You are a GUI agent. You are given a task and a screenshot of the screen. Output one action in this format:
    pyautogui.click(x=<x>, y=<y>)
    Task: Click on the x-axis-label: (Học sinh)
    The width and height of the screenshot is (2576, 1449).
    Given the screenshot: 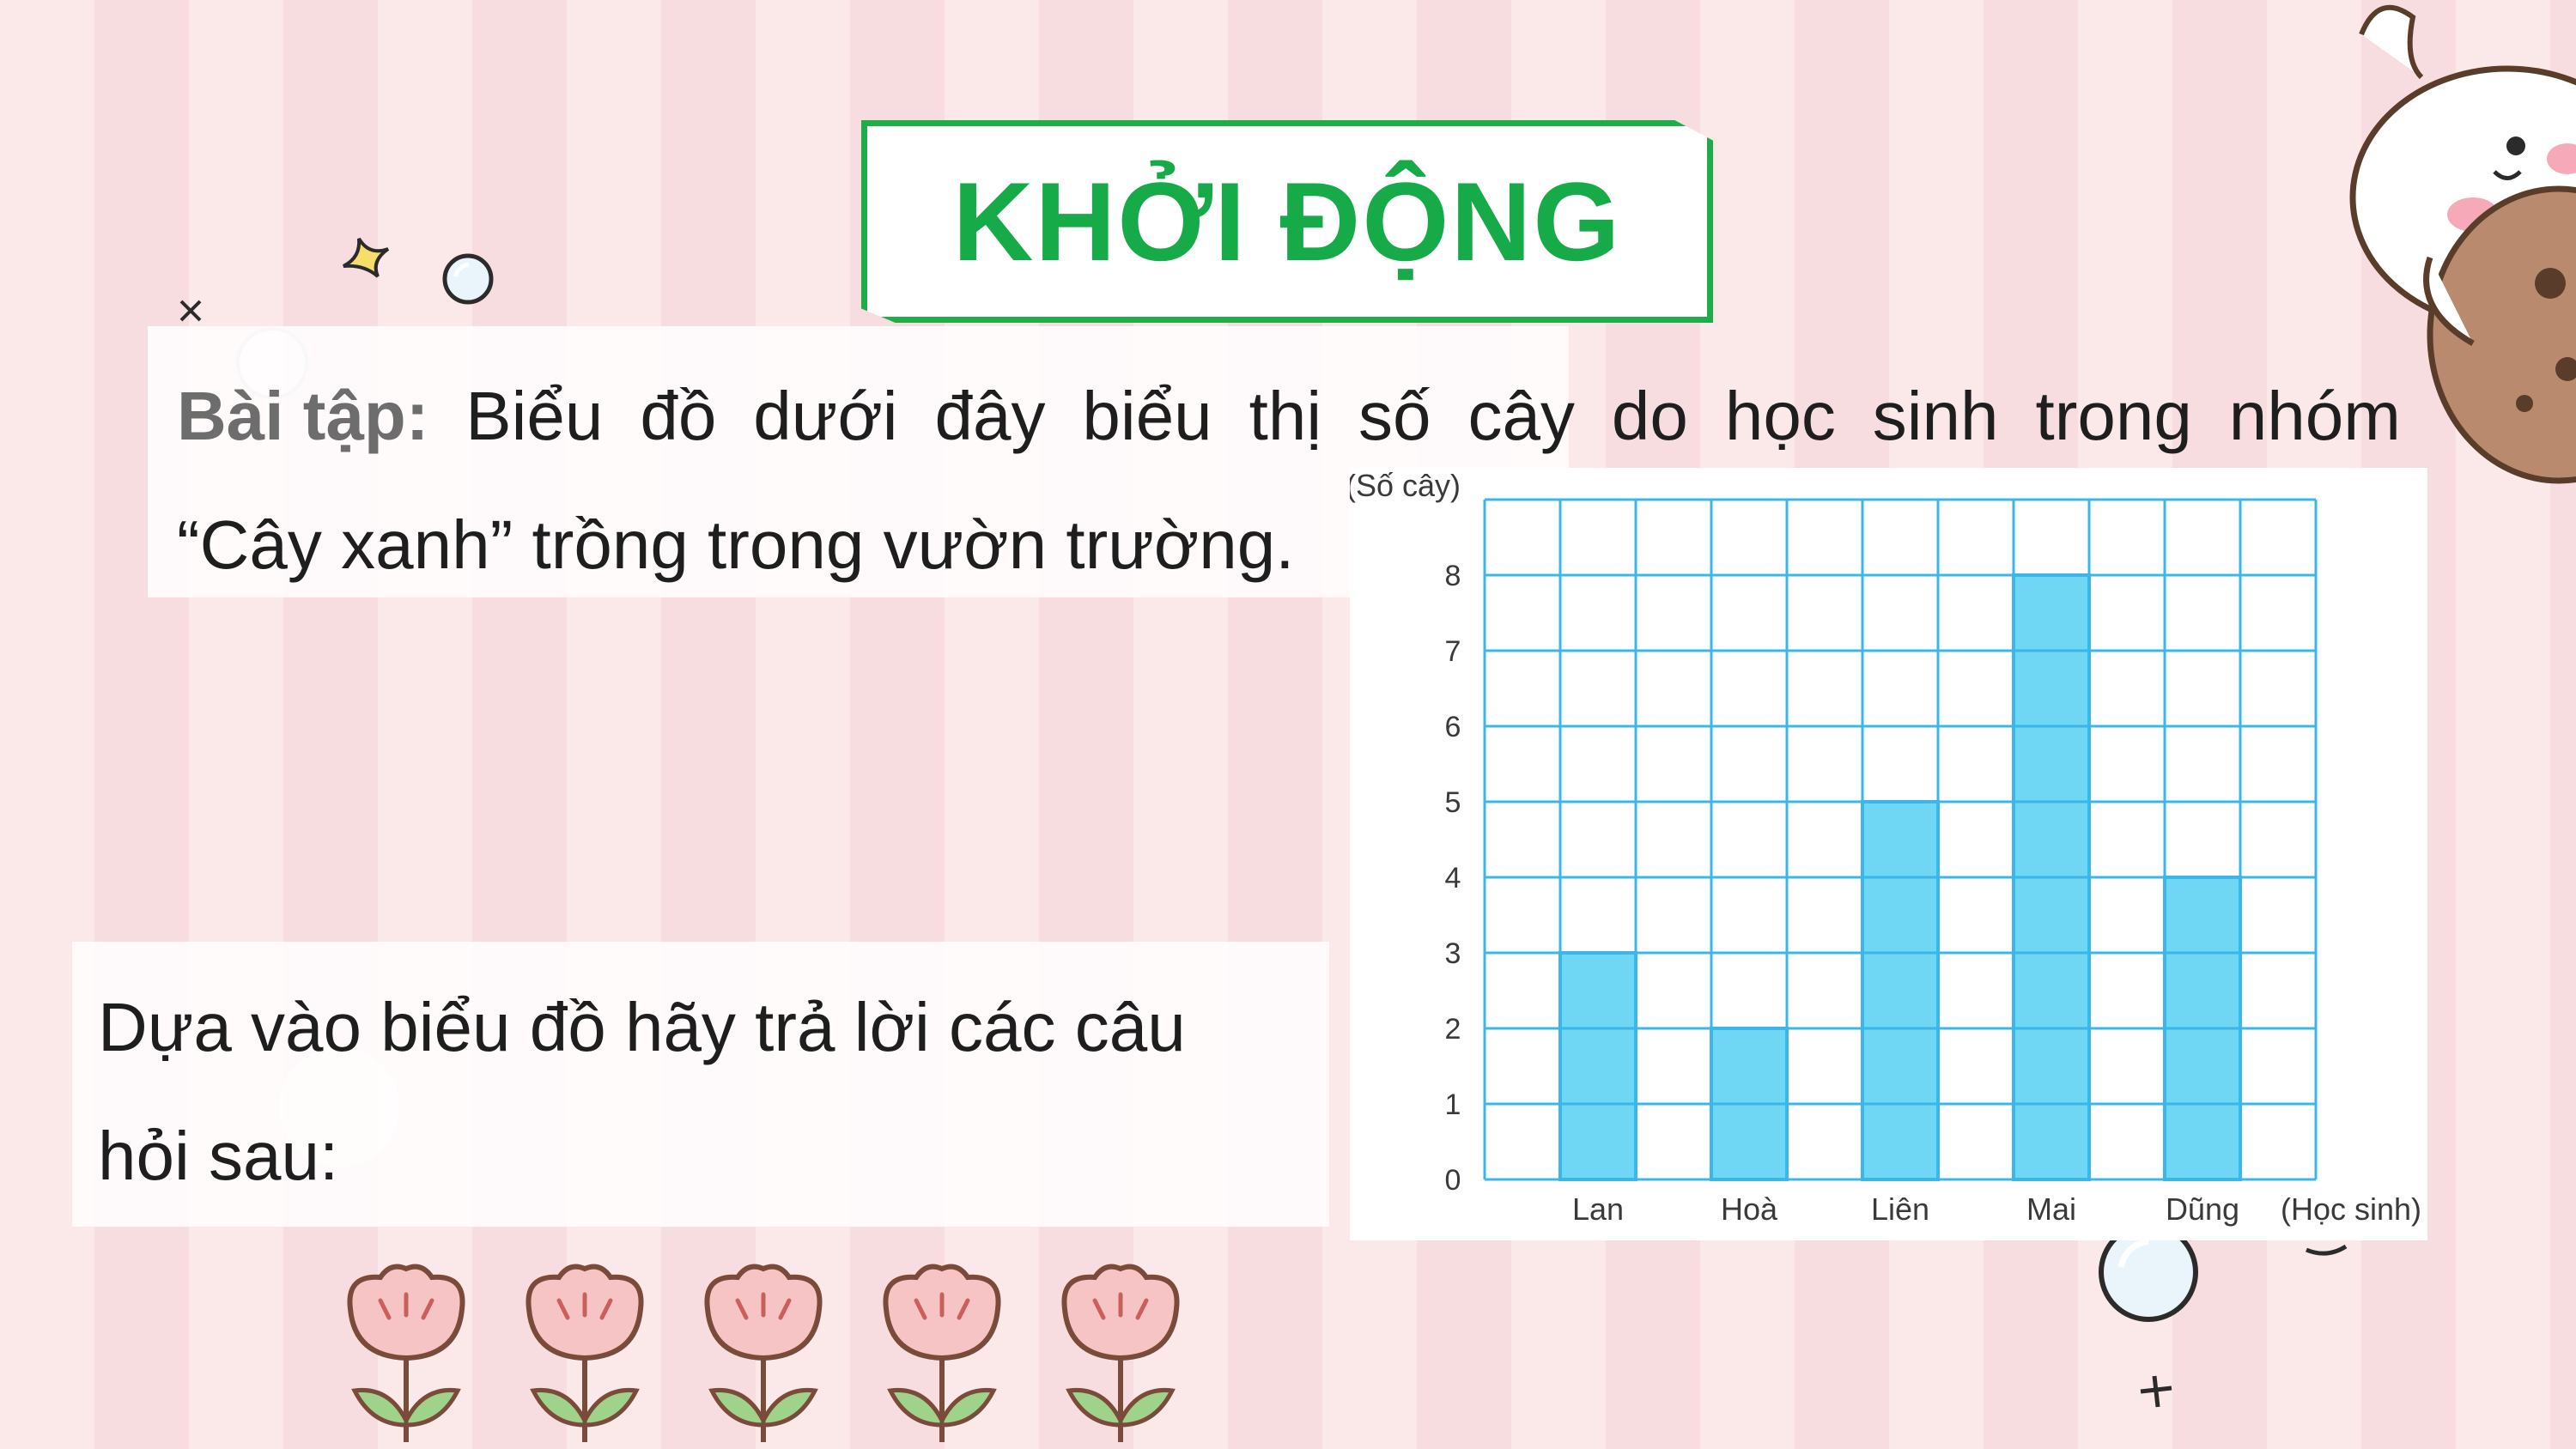 What is the action you would take?
    pyautogui.click(x=2351, y=1209)
    